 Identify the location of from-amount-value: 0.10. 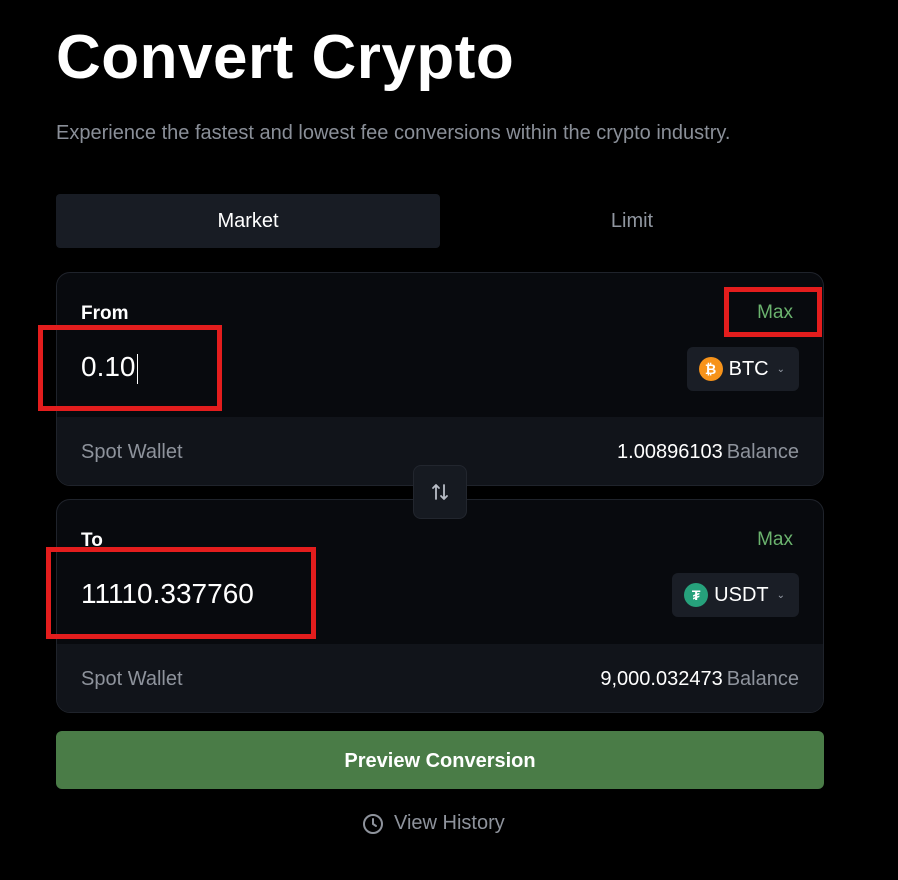
(108, 366).